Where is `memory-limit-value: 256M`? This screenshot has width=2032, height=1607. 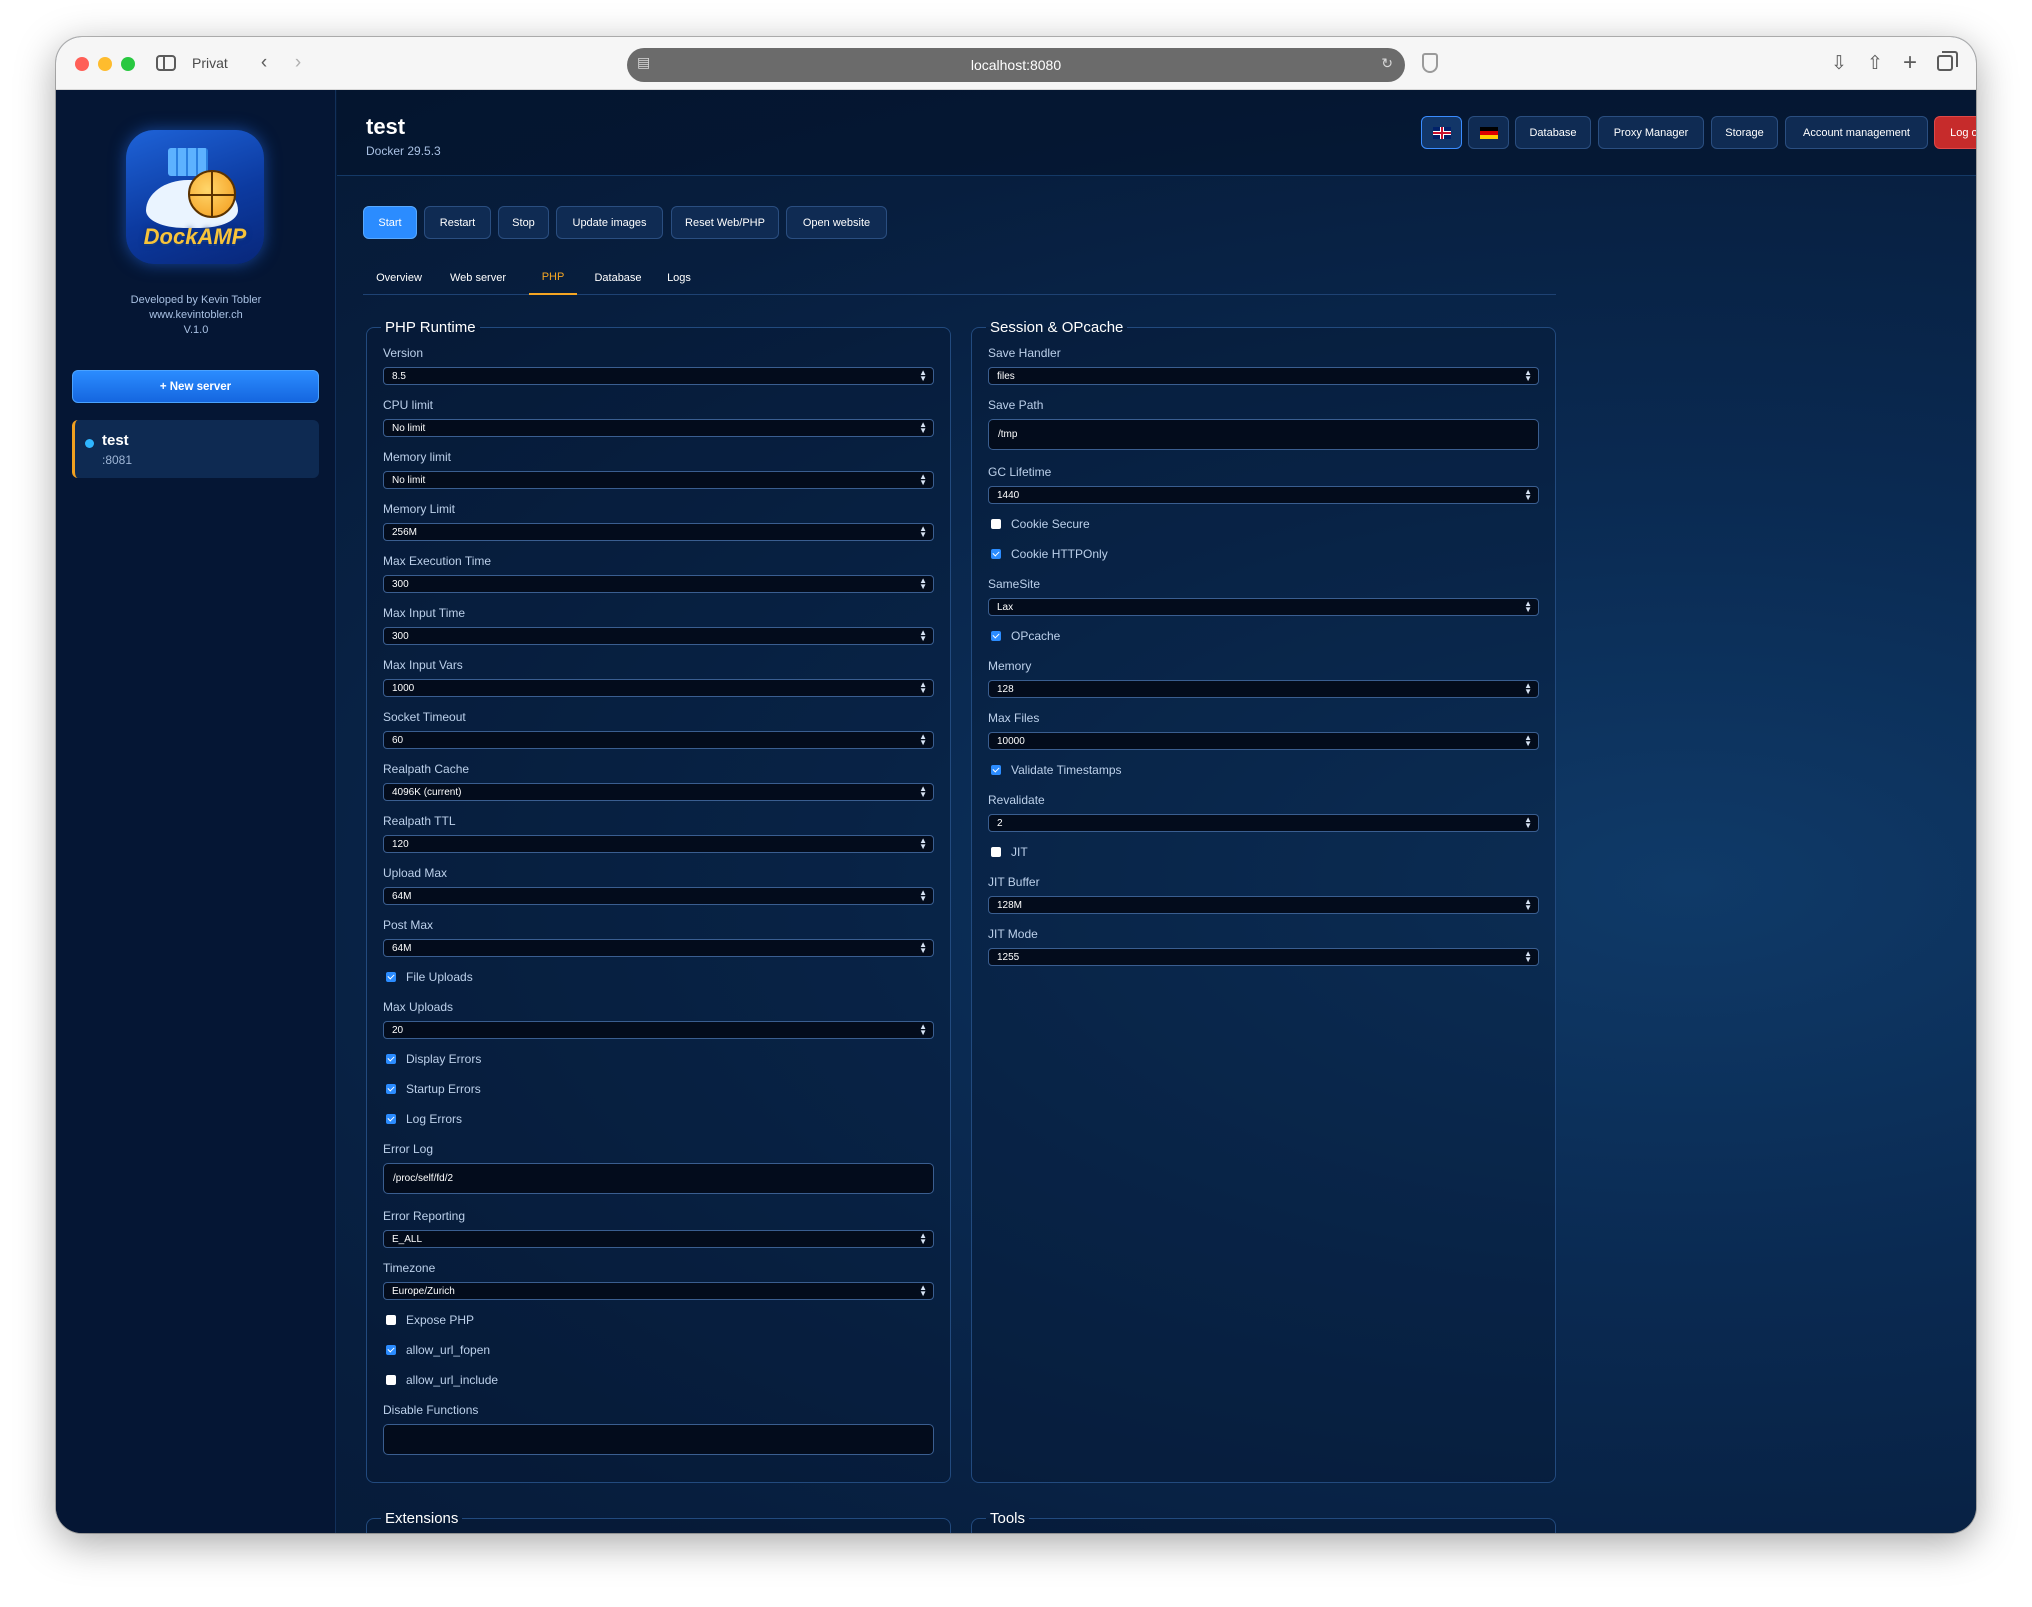
memory-limit-value: 256M is located at coordinates (405, 532).